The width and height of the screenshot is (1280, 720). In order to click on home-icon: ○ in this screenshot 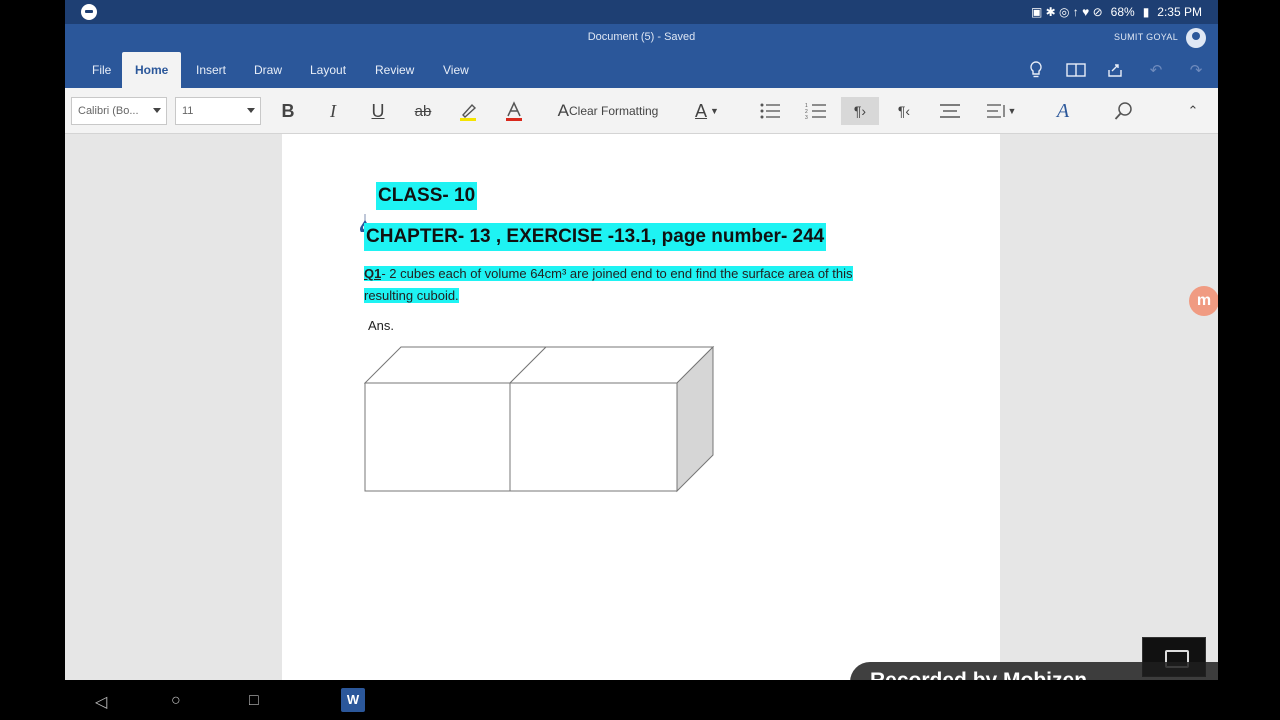, I will do `click(176, 701)`.